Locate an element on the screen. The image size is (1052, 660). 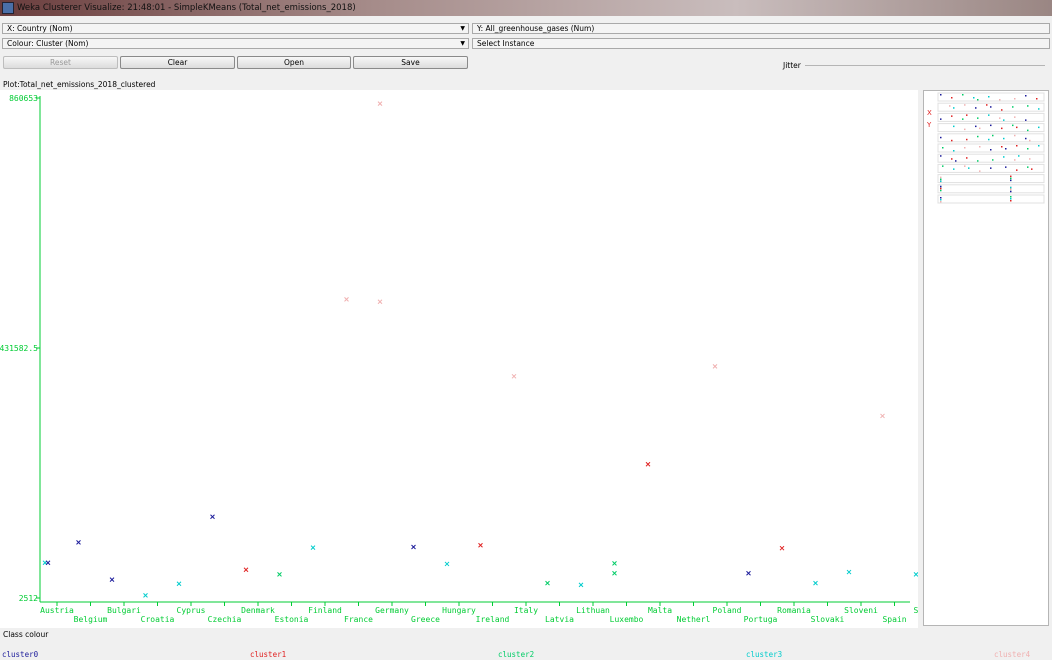
x-tick-label: Latvia is located at coordinates (559, 619).